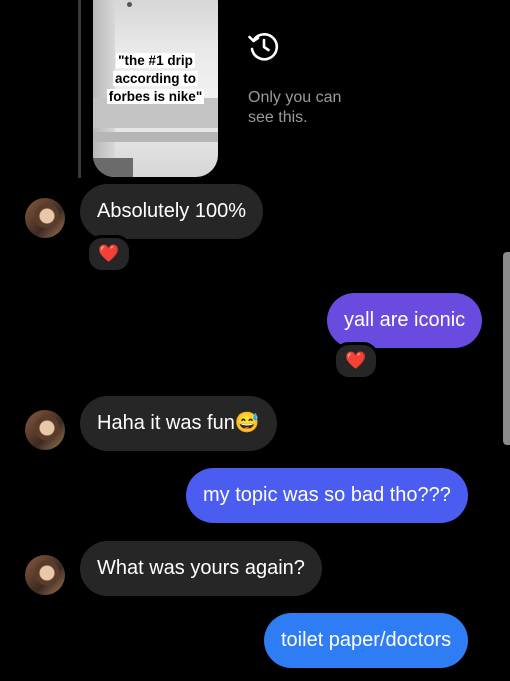 The width and height of the screenshot is (510, 681). What do you see at coordinates (79, 89) in the screenshot?
I see `story-reply-bar` at bounding box center [79, 89].